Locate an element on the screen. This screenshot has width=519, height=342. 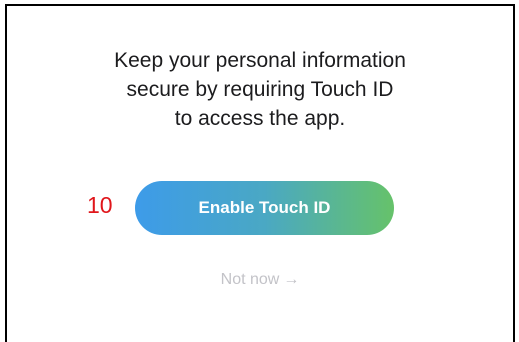
enable-touch-id-label: Enable Touch ID is located at coordinates (264, 207).